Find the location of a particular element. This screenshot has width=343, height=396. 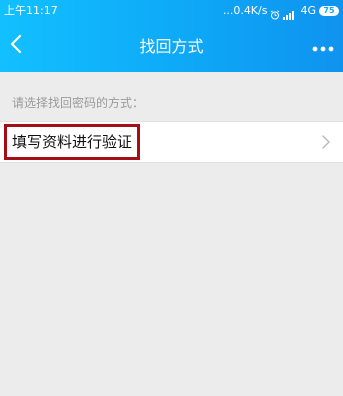

chevron-right-icon is located at coordinates (326, 142).